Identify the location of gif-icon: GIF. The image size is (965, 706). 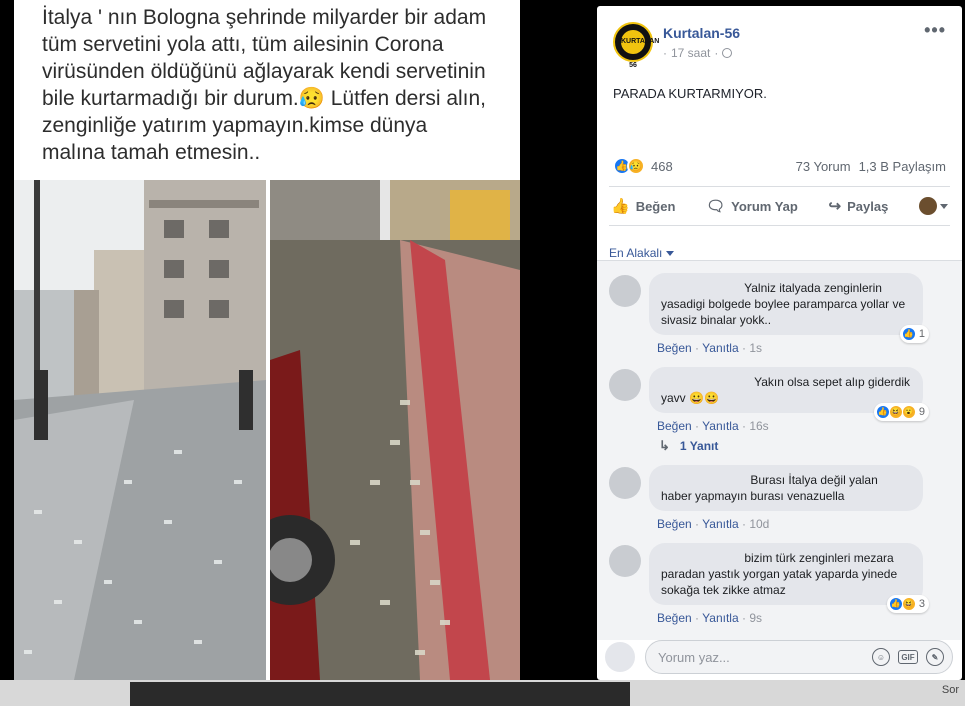
(908, 657).